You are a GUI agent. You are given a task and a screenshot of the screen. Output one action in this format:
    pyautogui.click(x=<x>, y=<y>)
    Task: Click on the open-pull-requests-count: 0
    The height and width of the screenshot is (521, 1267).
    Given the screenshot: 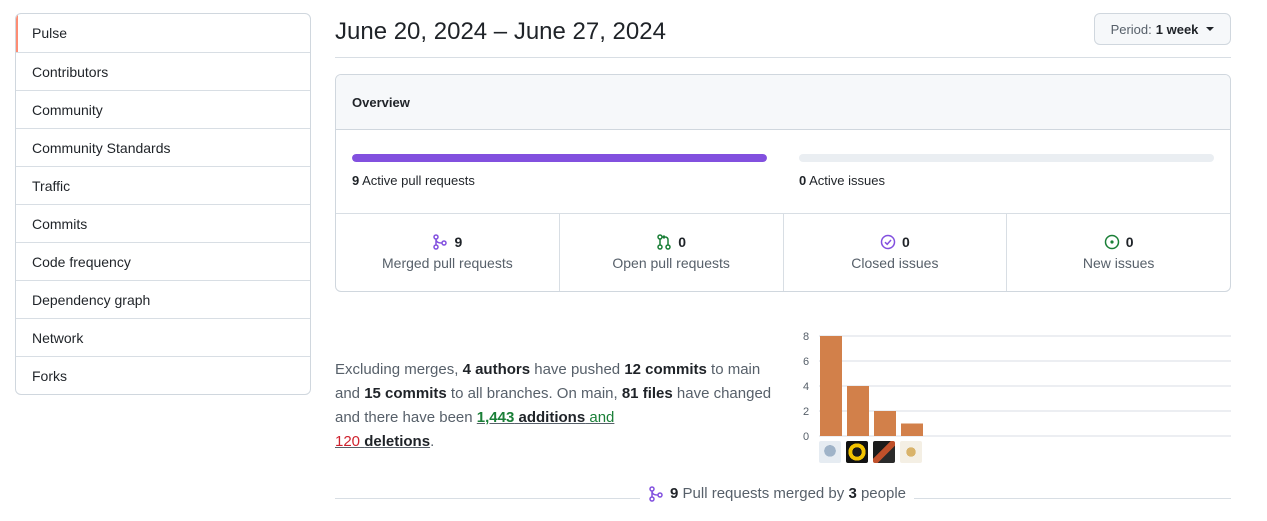 What is the action you would take?
    pyautogui.click(x=682, y=242)
    